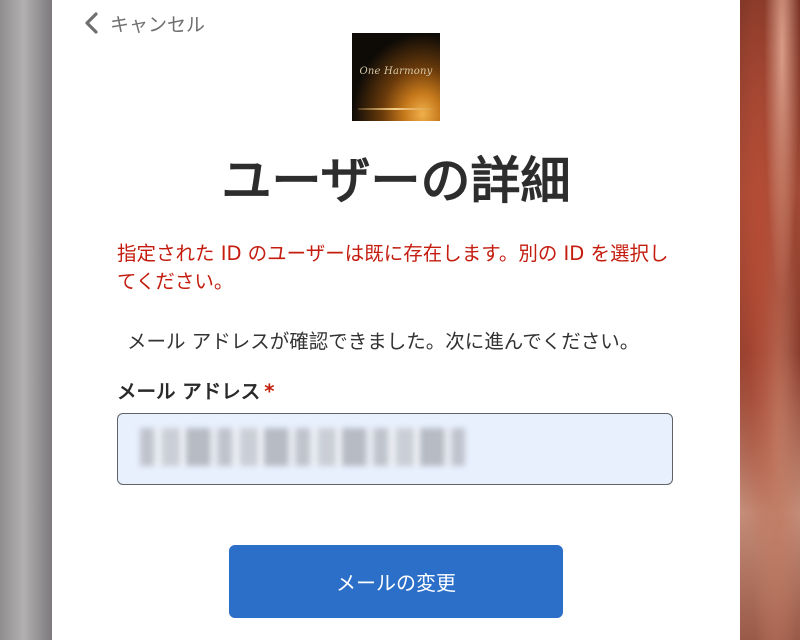 This screenshot has height=640, width=800. What do you see at coordinates (158, 24) in the screenshot?
I see `cancel-label: キャンセル` at bounding box center [158, 24].